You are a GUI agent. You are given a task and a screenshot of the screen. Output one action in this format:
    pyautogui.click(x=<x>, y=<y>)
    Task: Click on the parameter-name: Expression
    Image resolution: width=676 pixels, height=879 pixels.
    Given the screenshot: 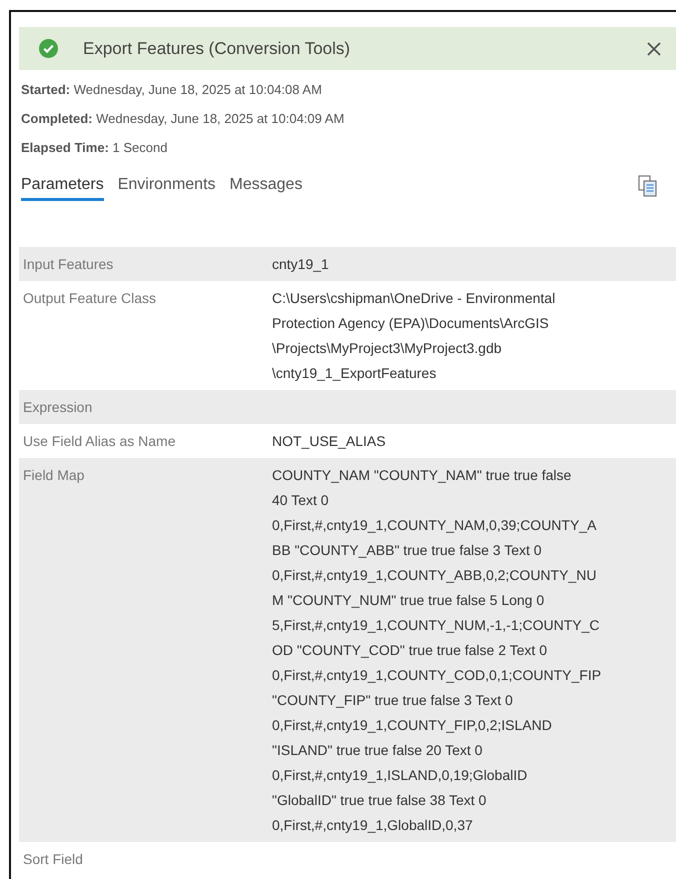 What is the action you would take?
    pyautogui.click(x=143, y=407)
    